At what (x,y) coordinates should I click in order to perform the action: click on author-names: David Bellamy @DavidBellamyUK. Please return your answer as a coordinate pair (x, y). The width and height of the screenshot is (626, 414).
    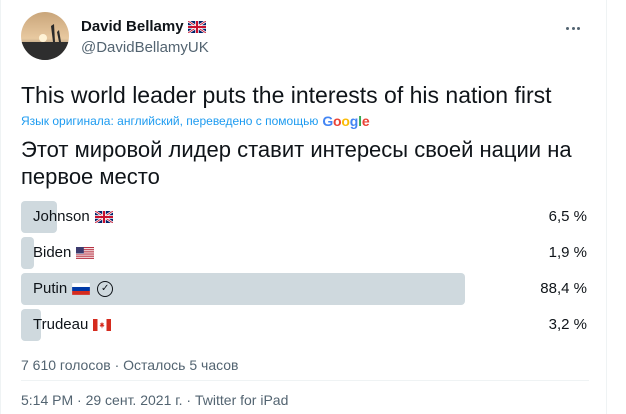
    Looking at the image, I should click on (145, 37).